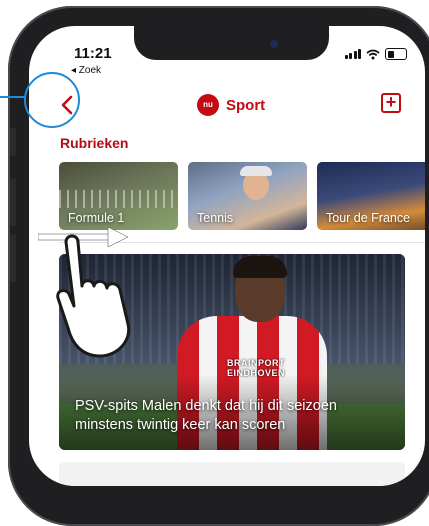 This screenshot has width=429, height=526. What do you see at coordinates (246, 105) in the screenshot?
I see `page-title: Sport` at bounding box center [246, 105].